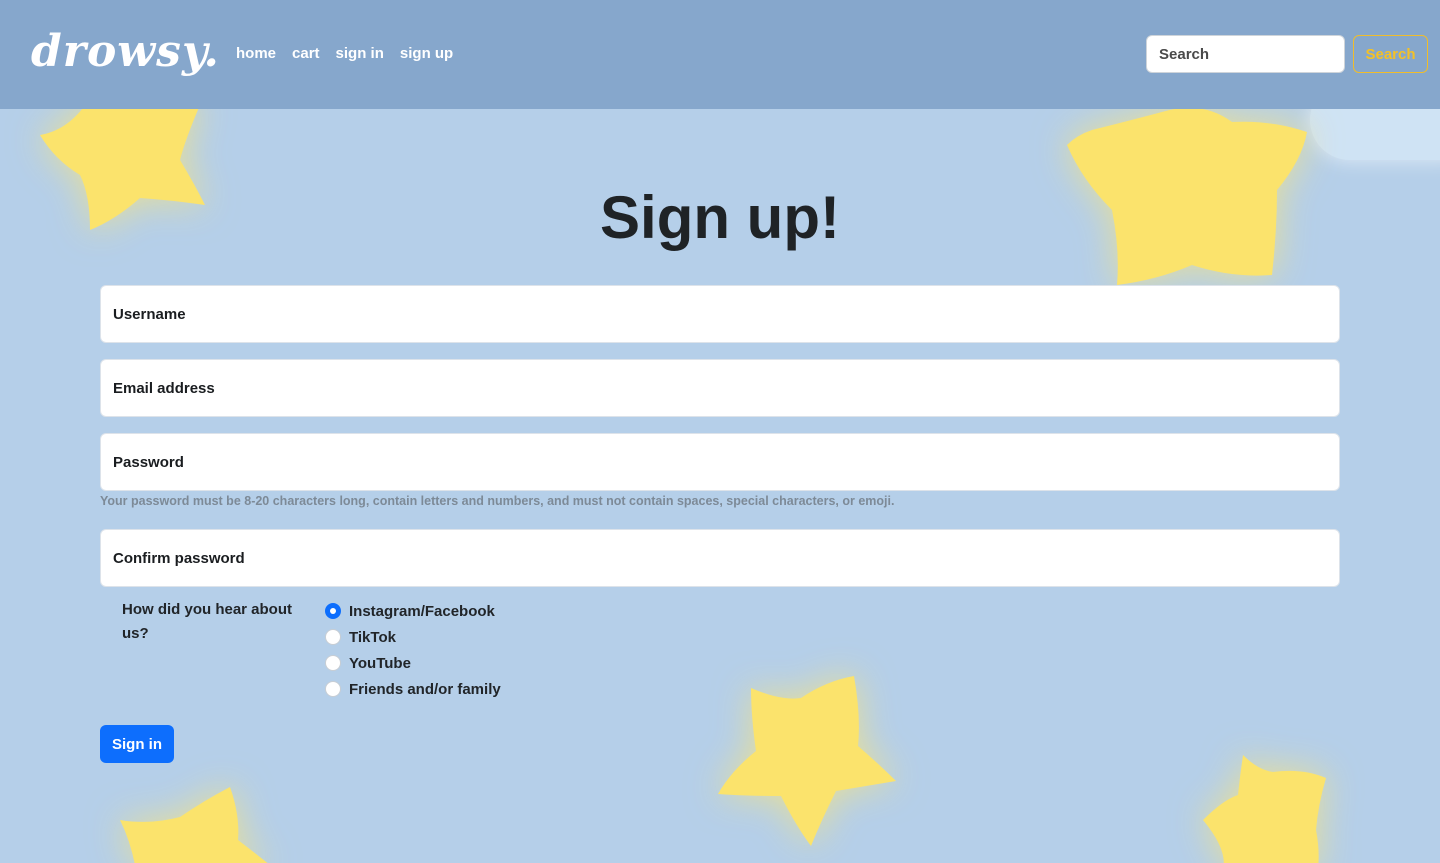  I want to click on username-field, so click(720, 314).